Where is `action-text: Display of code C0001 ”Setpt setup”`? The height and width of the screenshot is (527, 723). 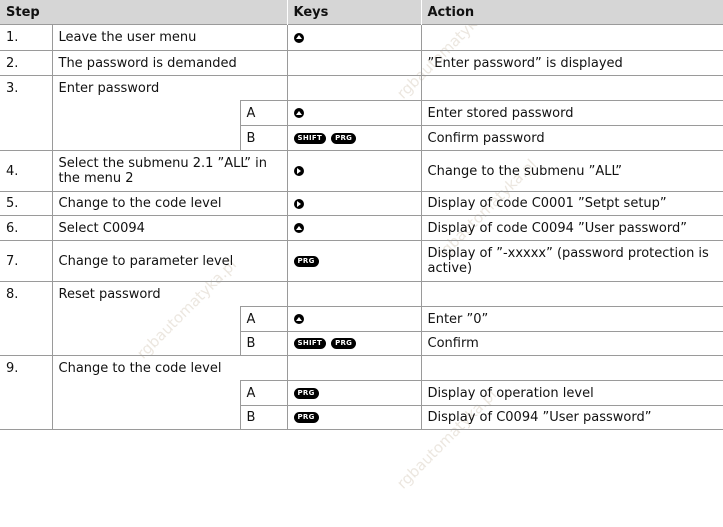 action-text: Display of code C0001 ”Setpt setup” is located at coordinates (571, 203).